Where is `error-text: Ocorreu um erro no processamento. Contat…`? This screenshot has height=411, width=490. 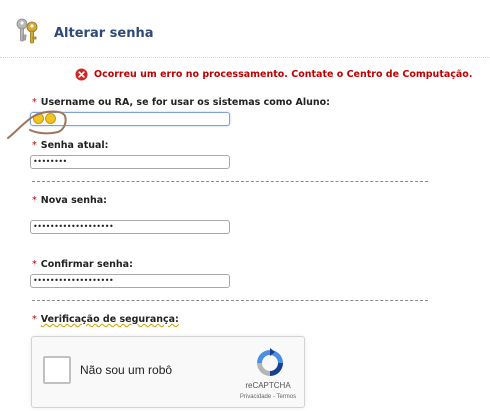
error-text: Ocorreu um erro no processamento. Contat… is located at coordinates (283, 74).